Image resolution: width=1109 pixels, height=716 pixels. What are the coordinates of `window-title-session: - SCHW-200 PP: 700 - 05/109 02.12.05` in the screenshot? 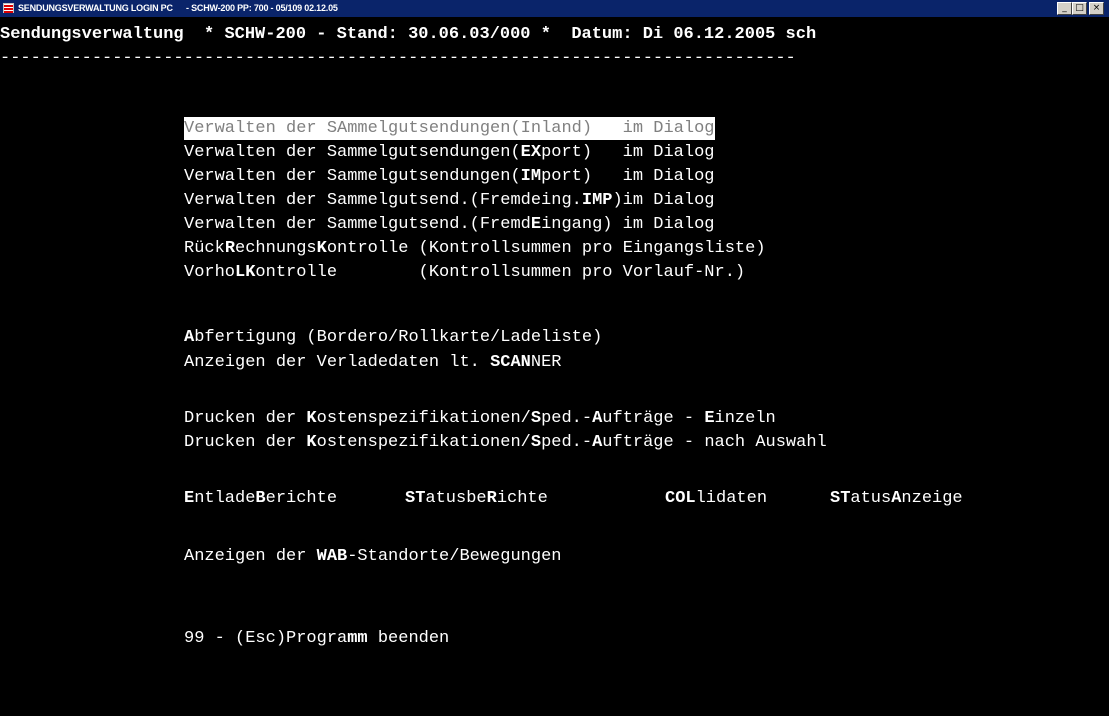 It's located at (262, 8).